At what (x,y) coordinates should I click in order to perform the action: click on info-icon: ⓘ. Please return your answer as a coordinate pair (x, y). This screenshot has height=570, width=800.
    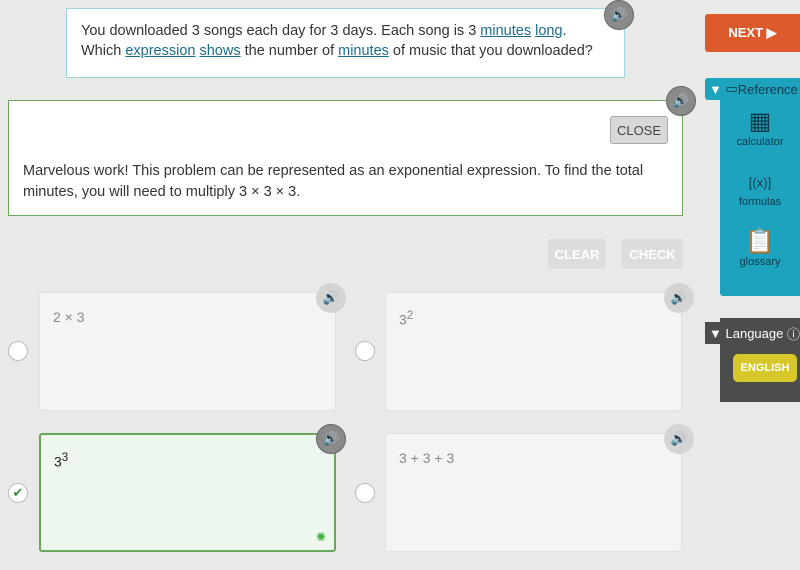
    Looking at the image, I should click on (793, 333).